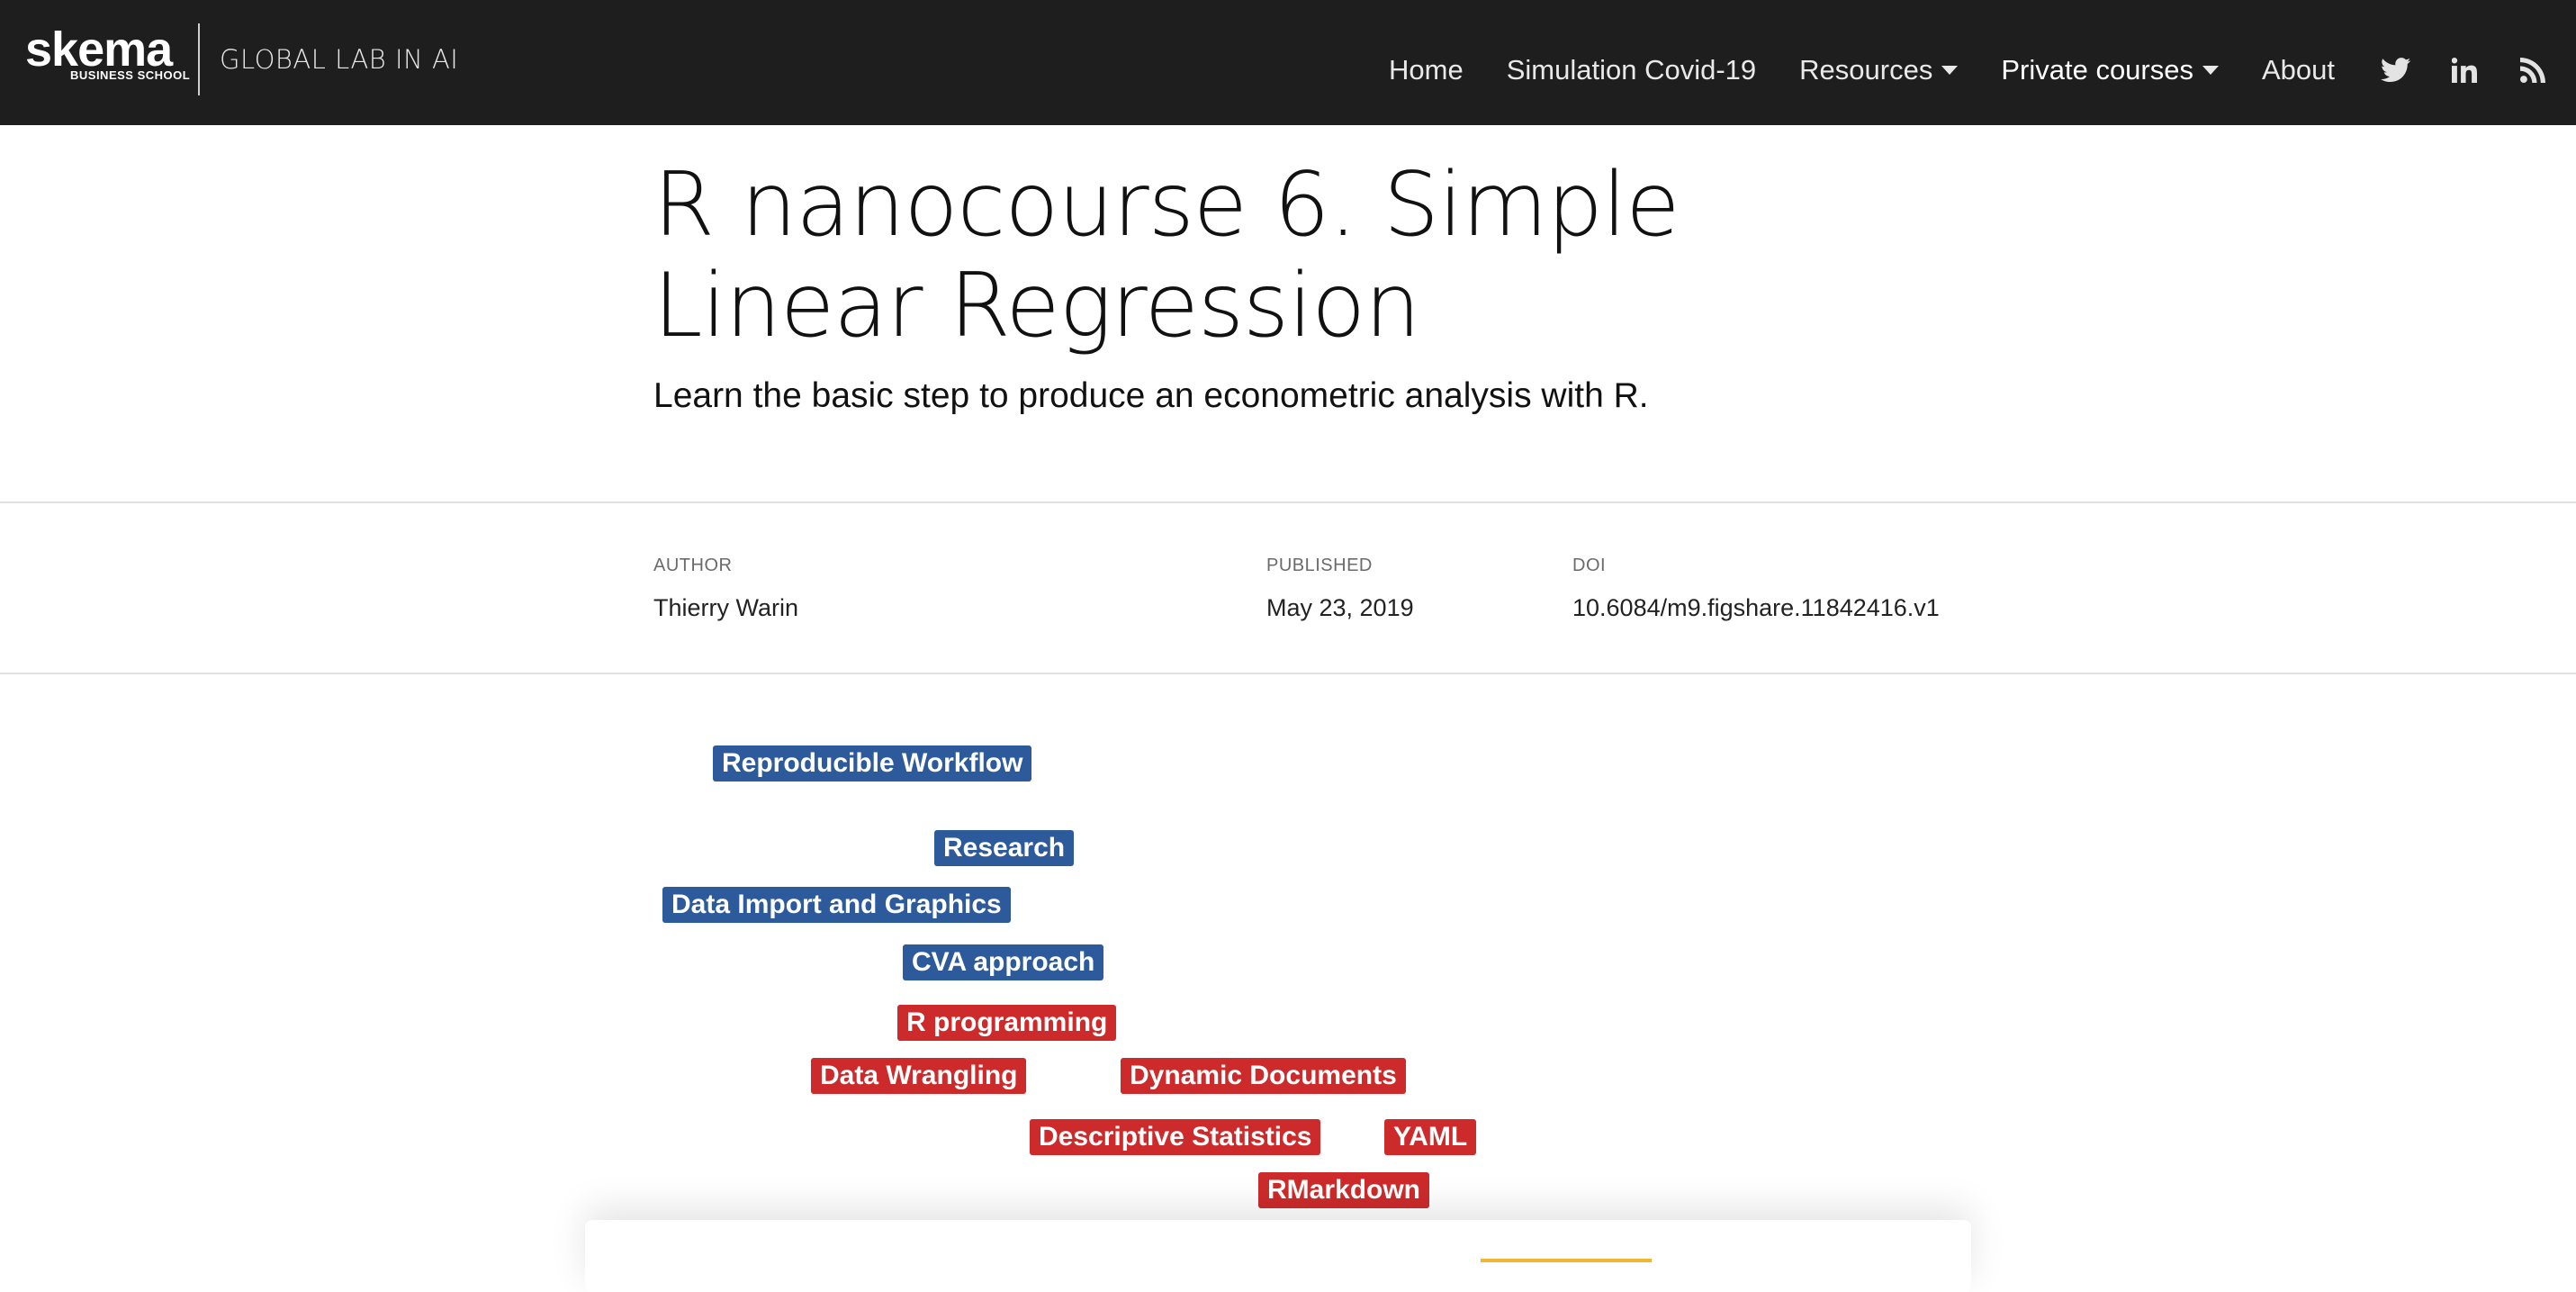  I want to click on divider-bottom, so click(1288, 673).